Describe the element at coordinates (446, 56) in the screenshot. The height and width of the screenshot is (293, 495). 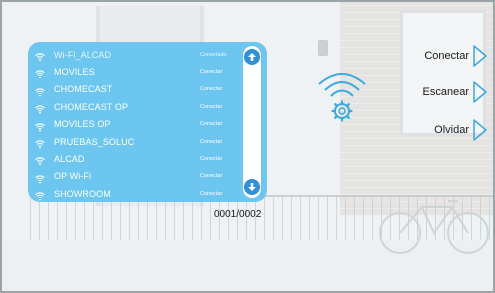
I see `connect-label: Conectar` at that location.